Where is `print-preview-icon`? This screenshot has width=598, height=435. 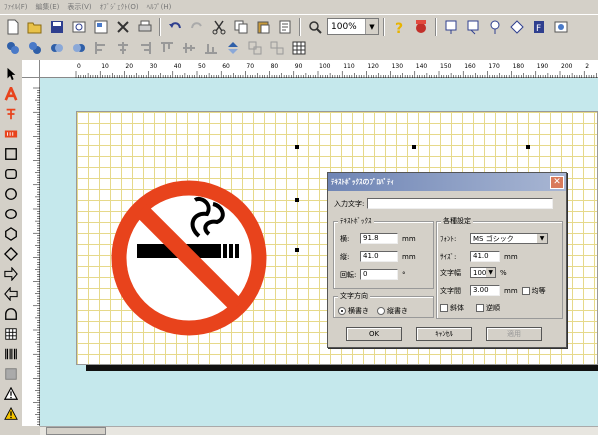
print-preview-icon is located at coordinates (79, 27).